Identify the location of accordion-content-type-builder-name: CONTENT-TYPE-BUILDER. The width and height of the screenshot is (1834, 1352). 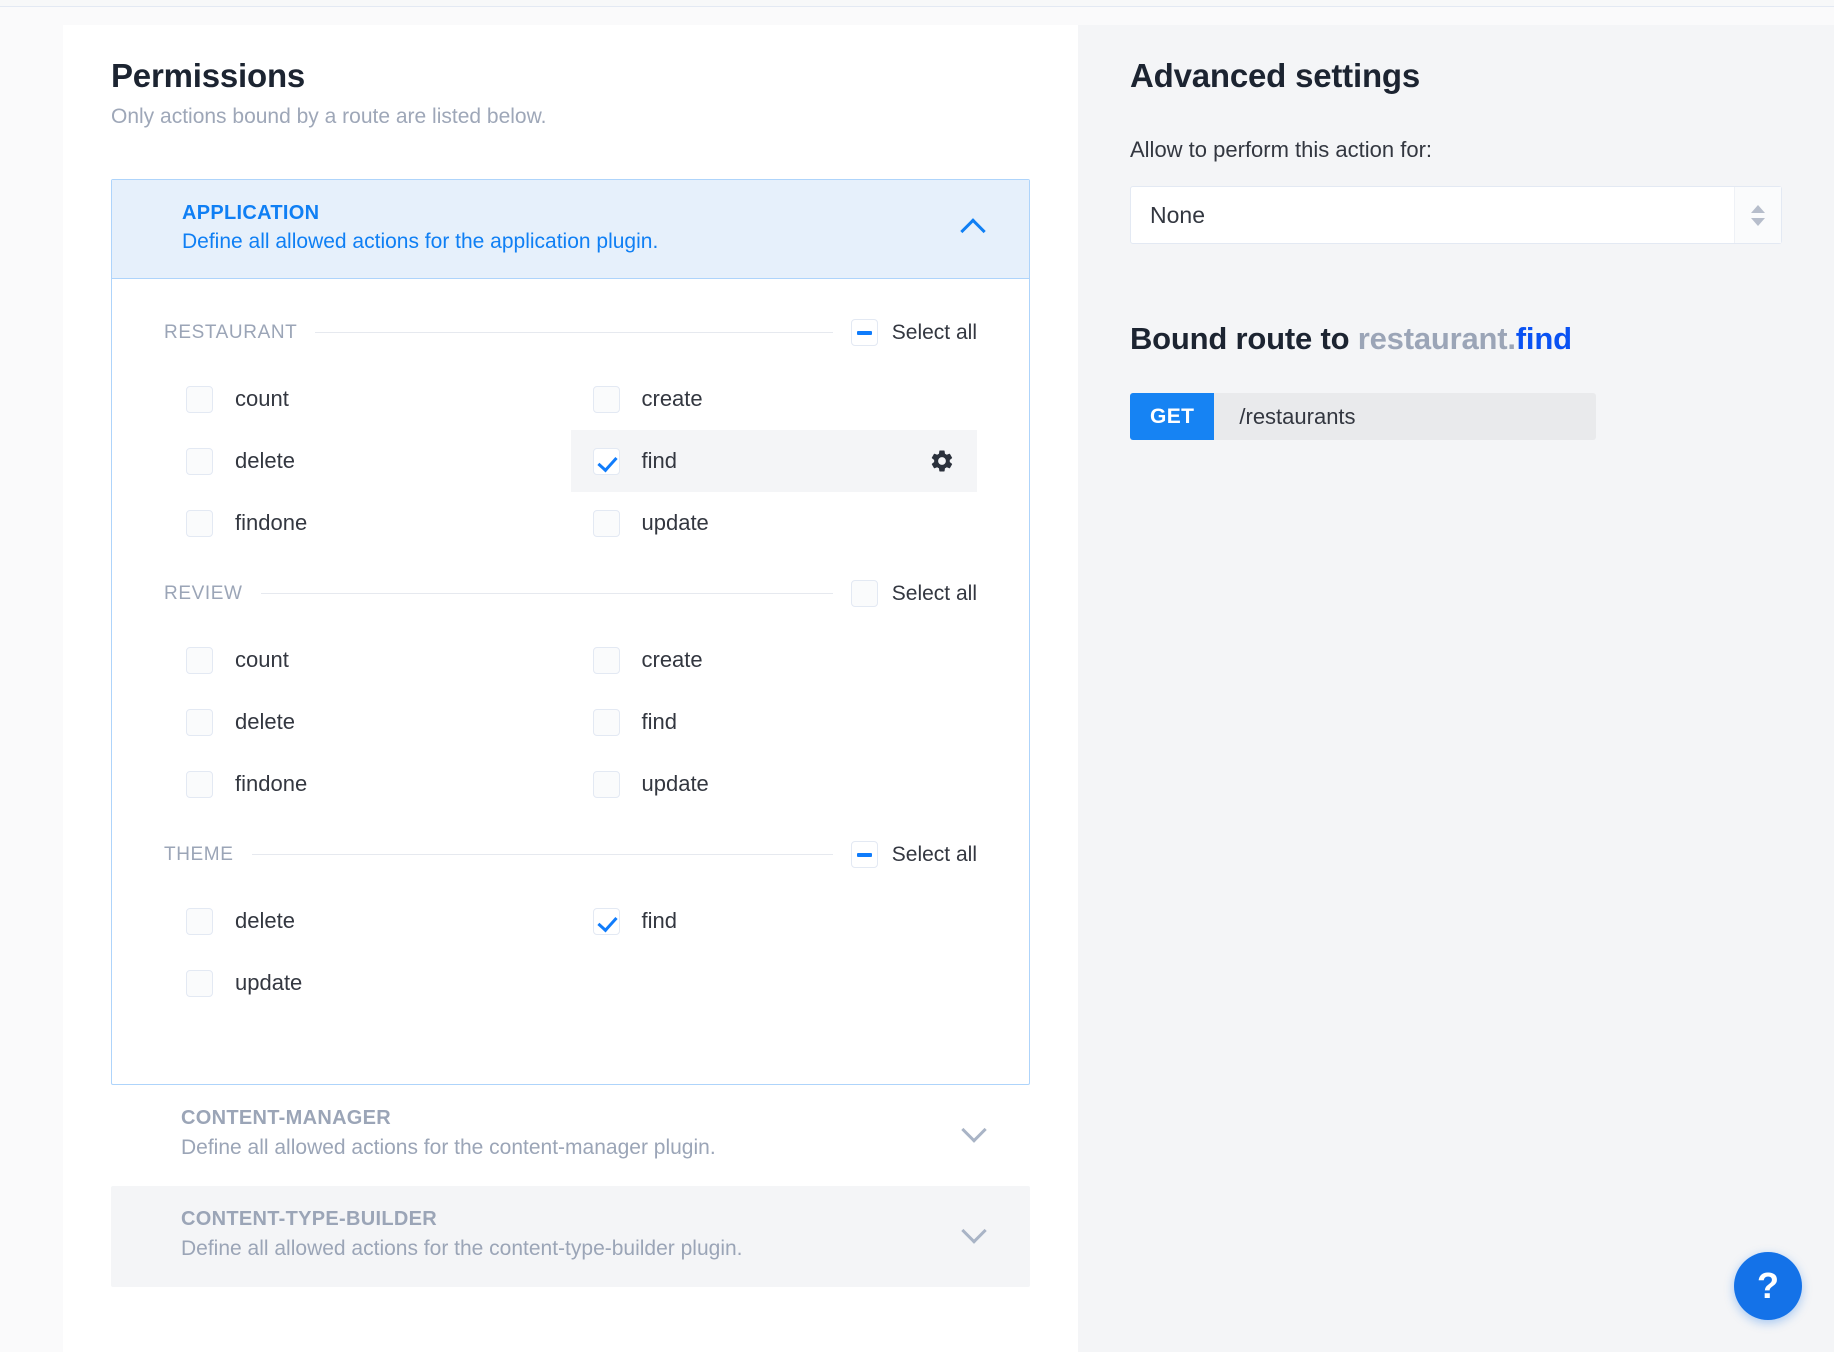
(309, 1219).